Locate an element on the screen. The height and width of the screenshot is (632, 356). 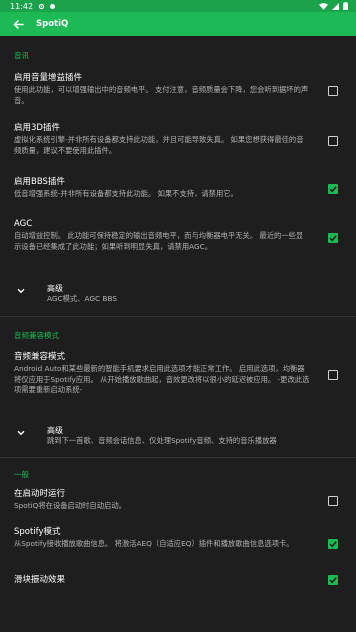
wifi-icon is located at coordinates (323, 6).